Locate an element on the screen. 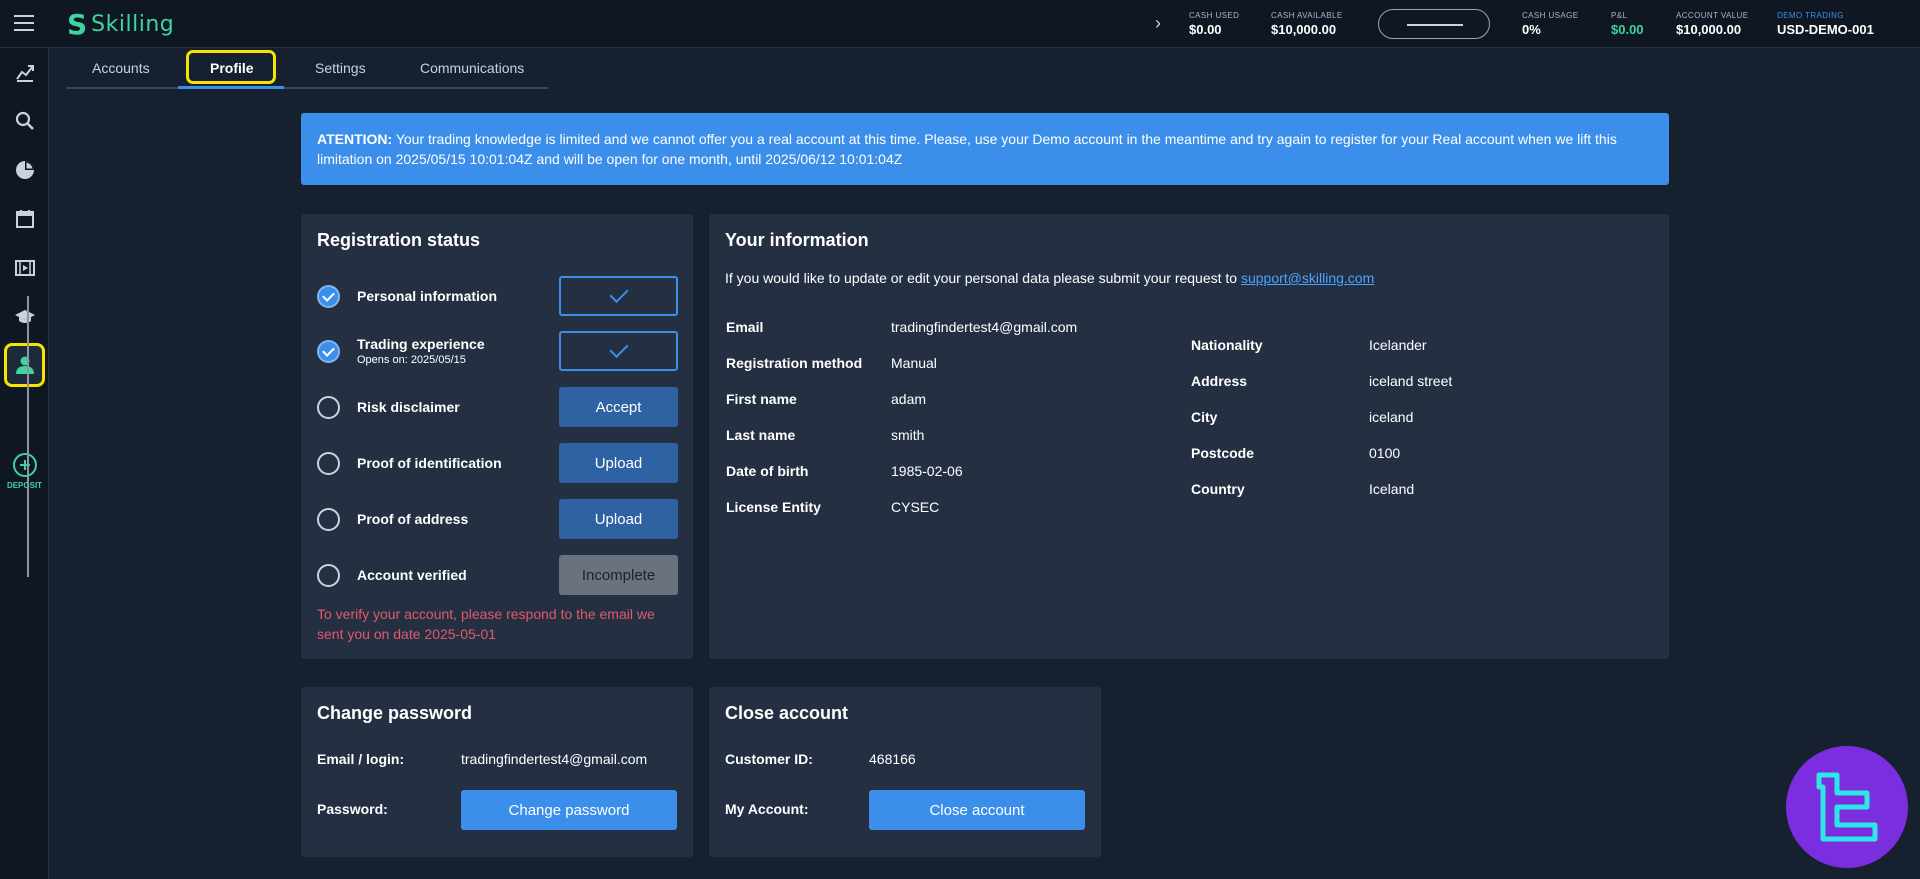 This screenshot has height=879, width=1920. info-value: smith is located at coordinates (908, 435).